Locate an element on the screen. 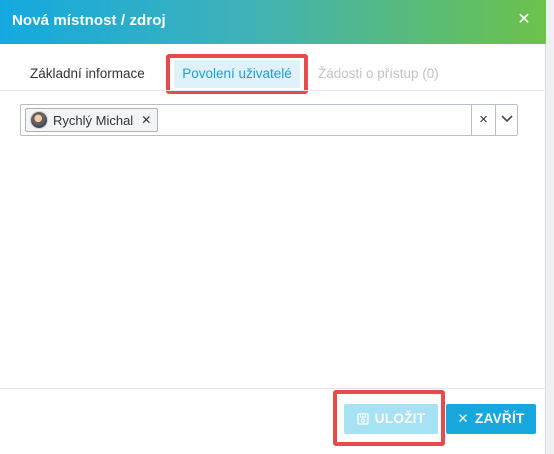  save-button-label: ULOŽIT is located at coordinates (400, 418).